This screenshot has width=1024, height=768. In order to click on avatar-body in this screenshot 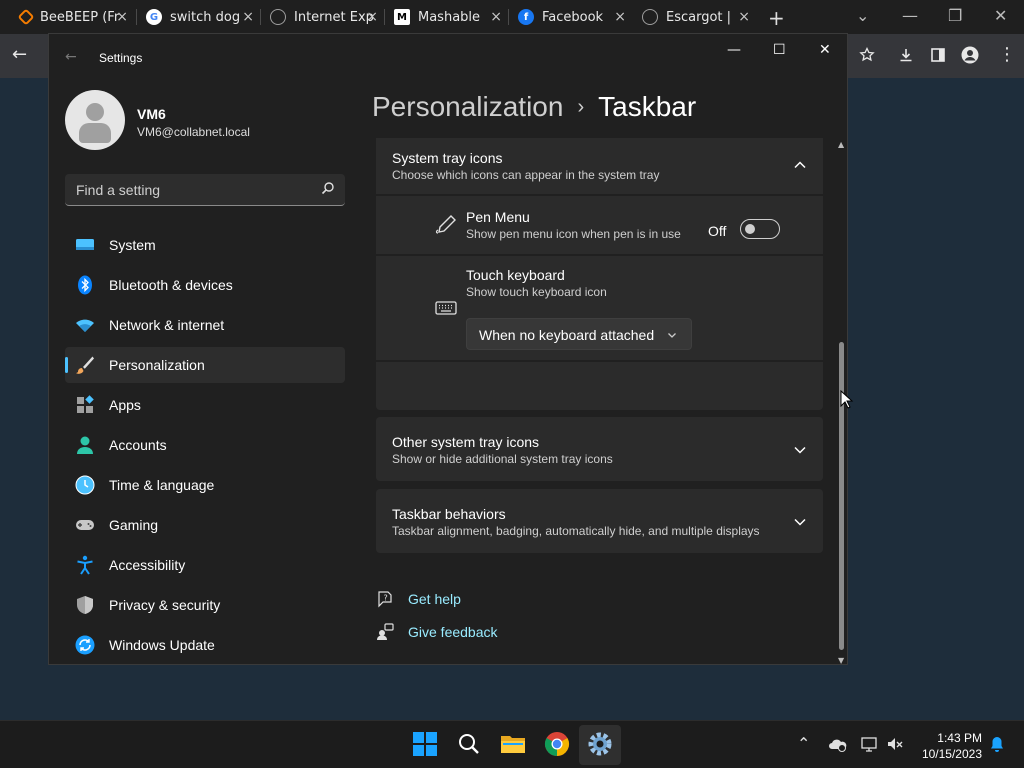, I will do `click(95, 133)`.